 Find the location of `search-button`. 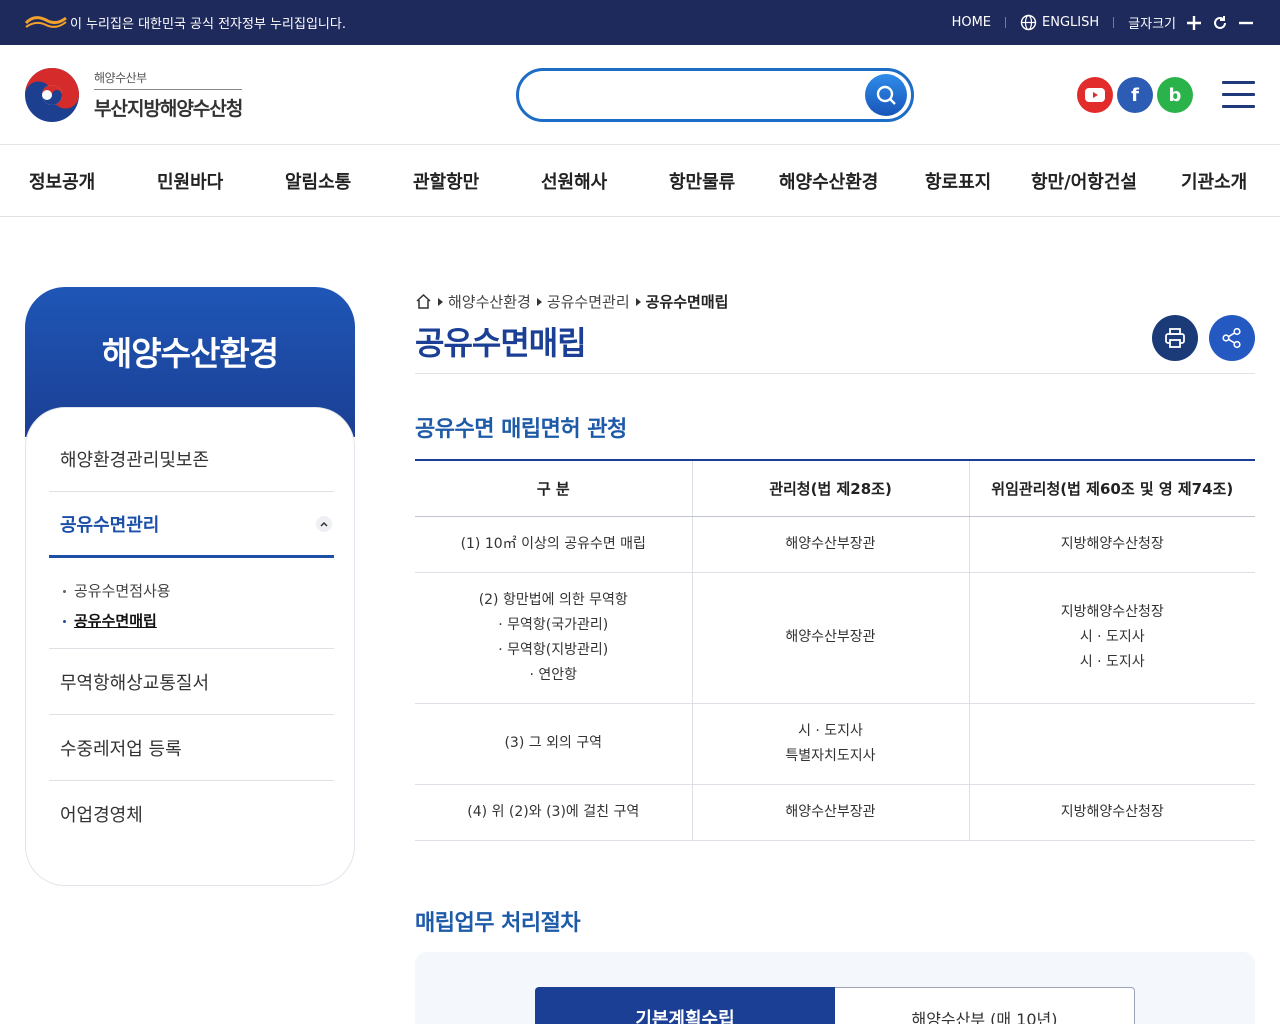

search-button is located at coordinates (886, 95).